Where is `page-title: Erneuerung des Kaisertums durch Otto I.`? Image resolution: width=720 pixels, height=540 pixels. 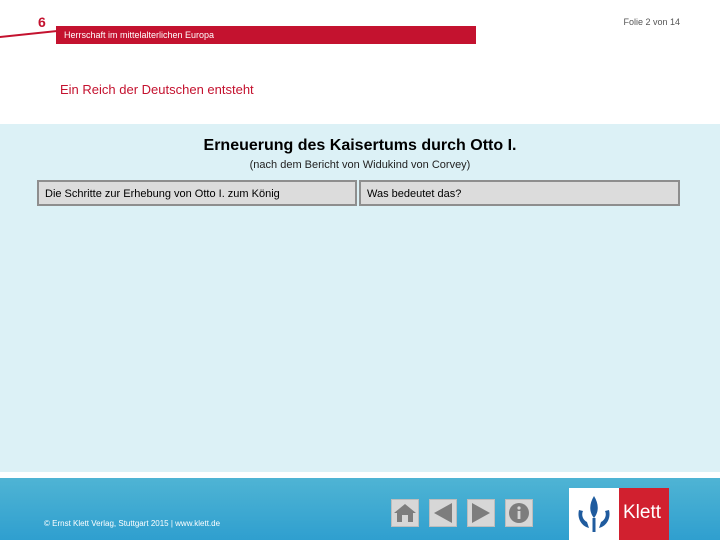
page-title: Erneuerung des Kaisertums durch Otto I. is located at coordinates (360, 145).